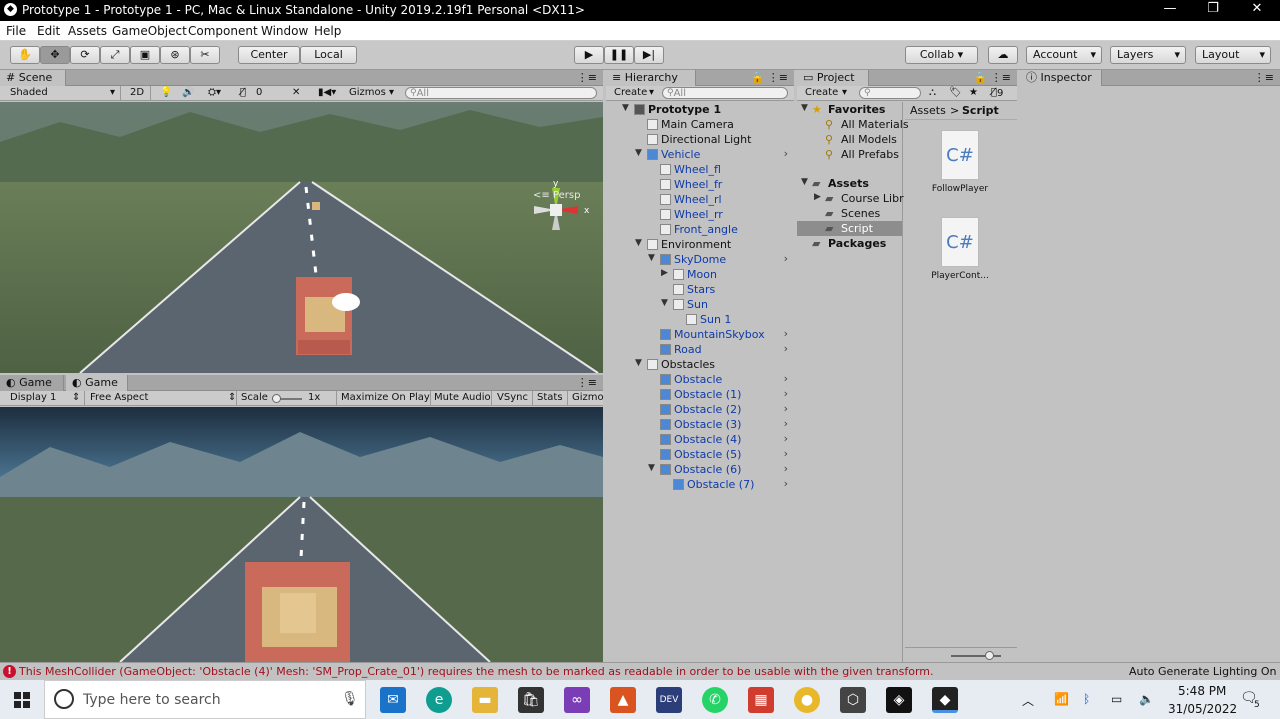  Describe the element at coordinates (1061, 699) in the screenshot. I see `network-icon: 📶` at that location.